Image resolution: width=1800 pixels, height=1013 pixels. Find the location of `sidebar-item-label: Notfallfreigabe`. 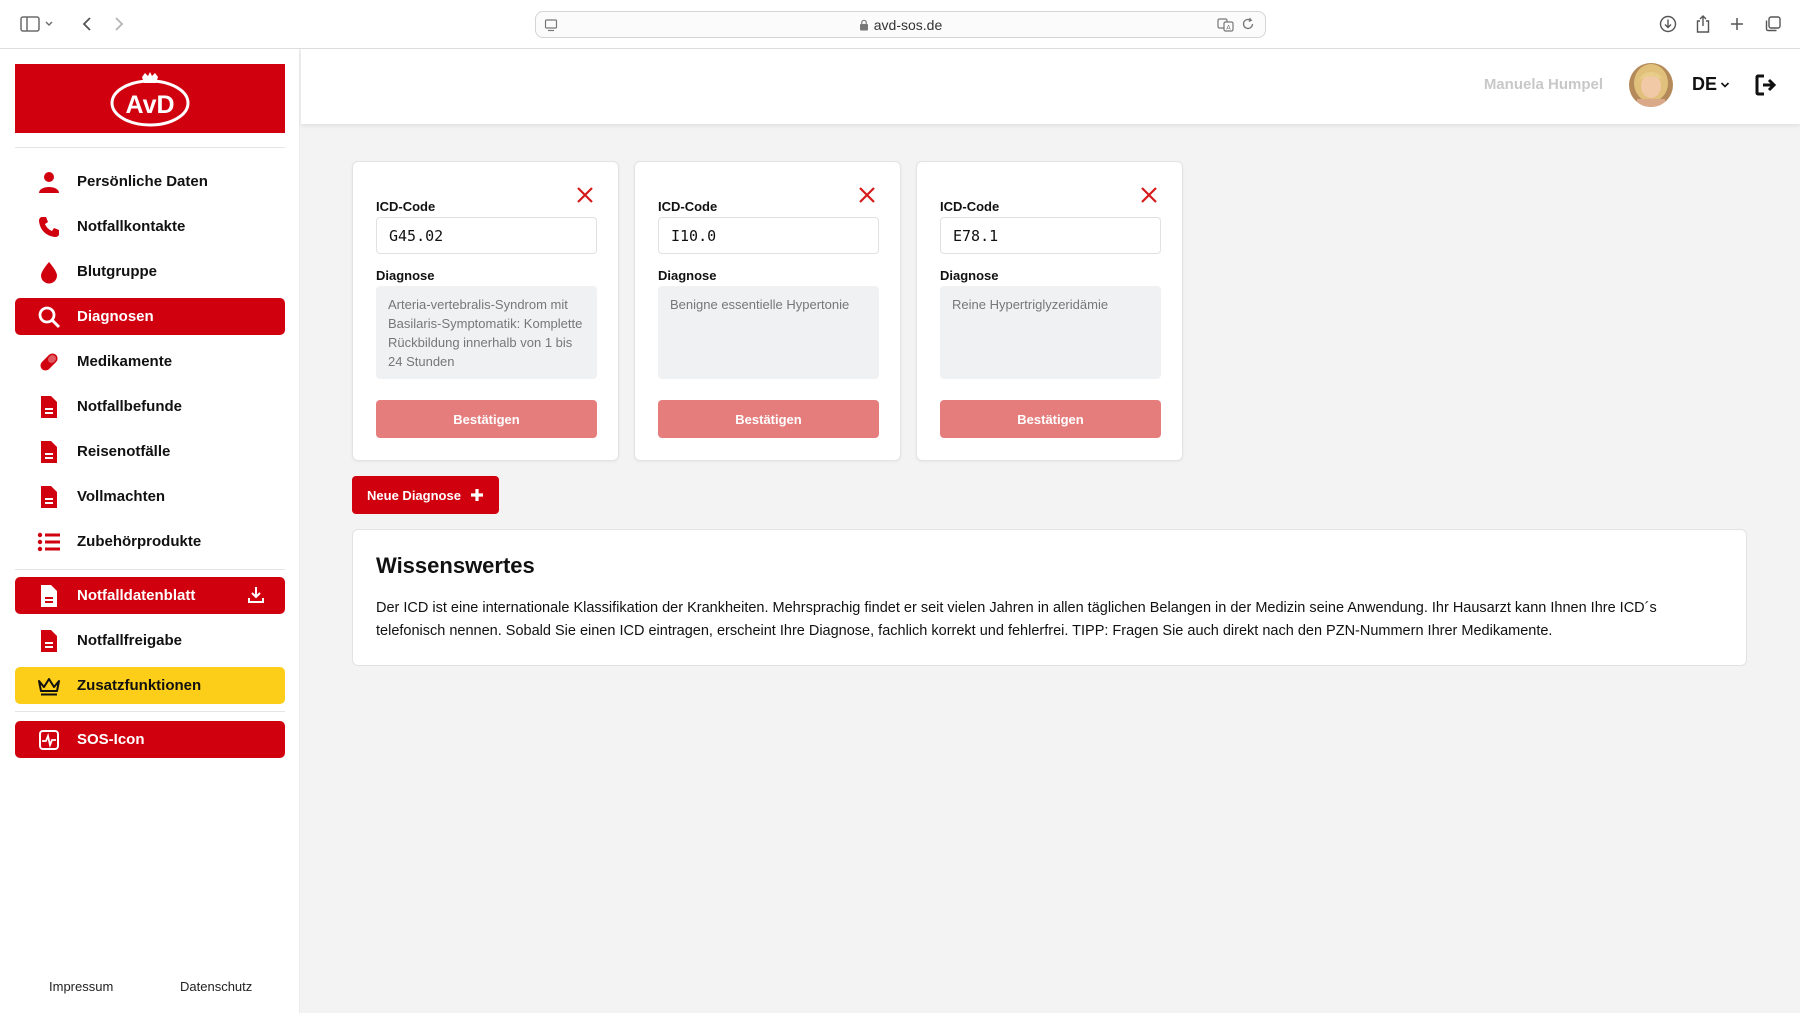

sidebar-item-label: Notfallfreigabe is located at coordinates (130, 640).